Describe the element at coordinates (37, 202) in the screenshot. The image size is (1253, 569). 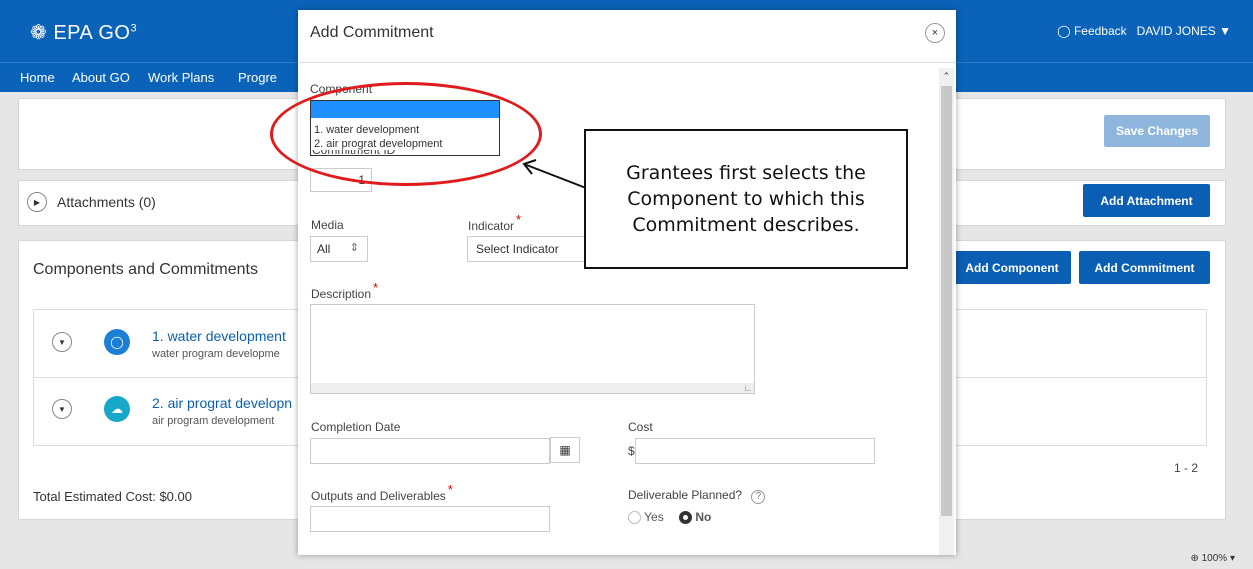
I see `expand-attachments-icon: ▶` at that location.